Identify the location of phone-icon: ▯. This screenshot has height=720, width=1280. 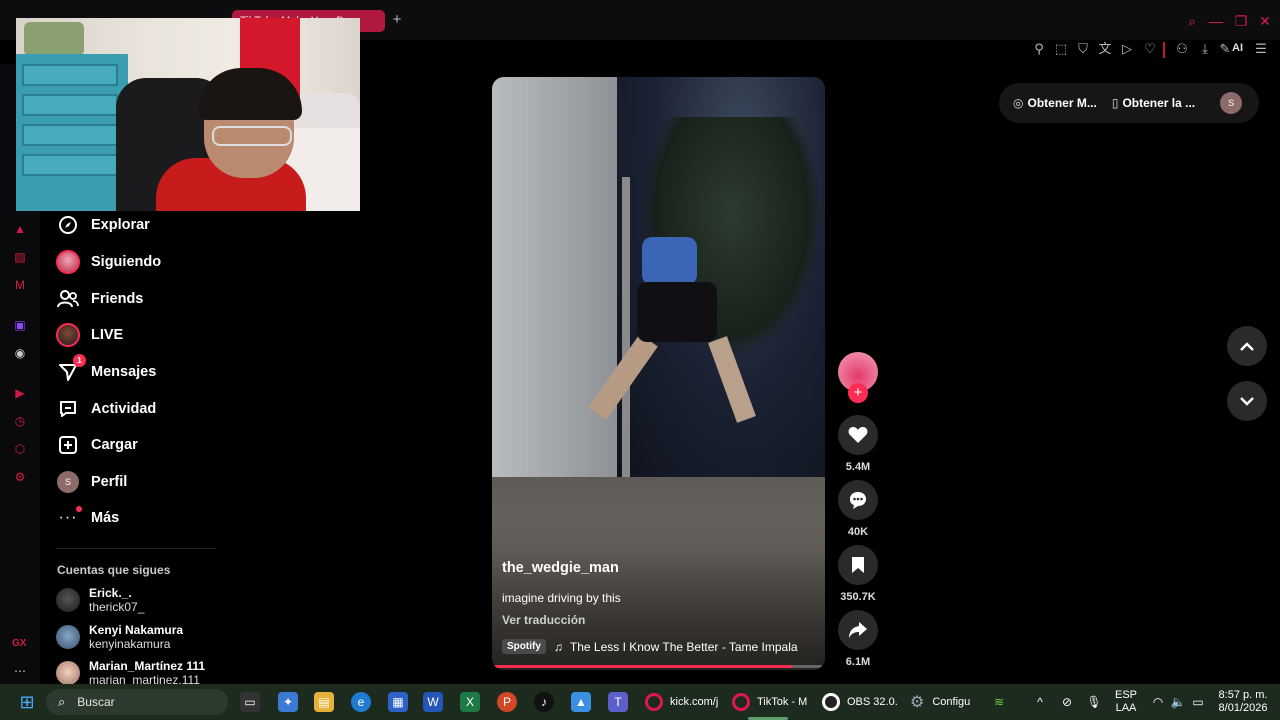
(1115, 103).